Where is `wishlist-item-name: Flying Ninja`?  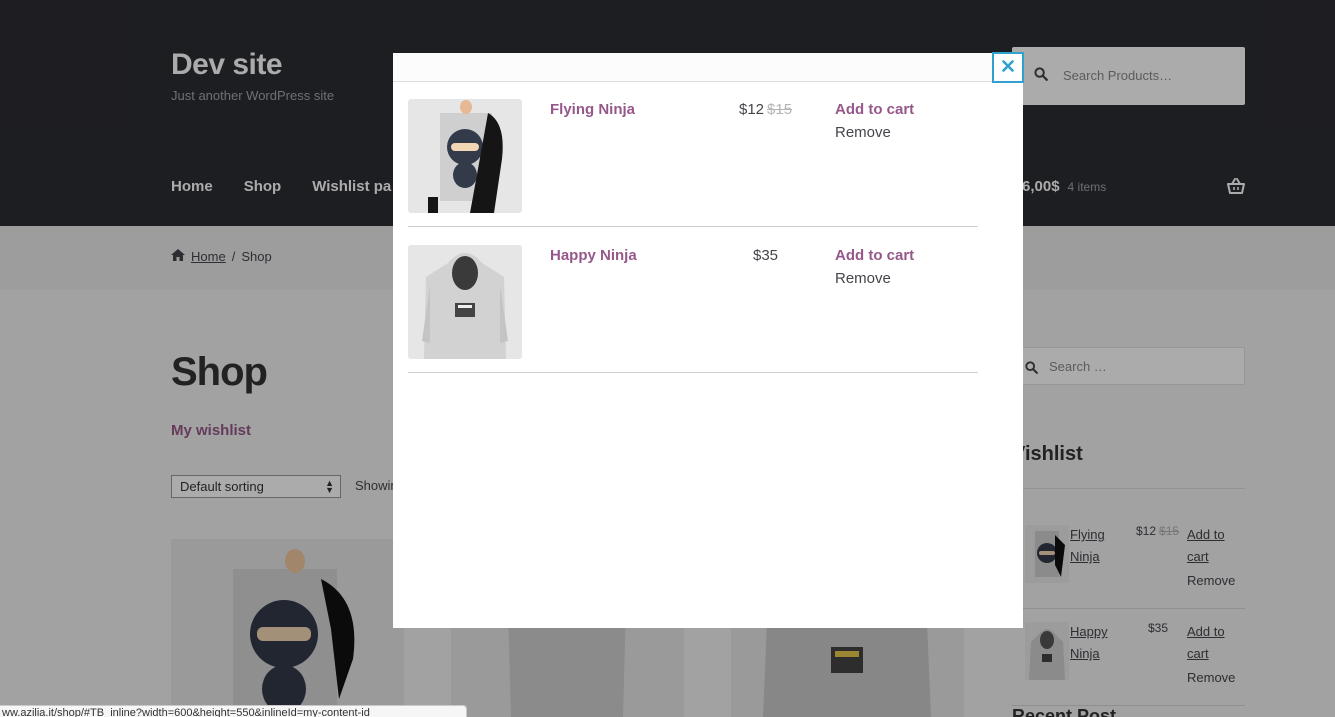 wishlist-item-name: Flying Ninja is located at coordinates (592, 109).